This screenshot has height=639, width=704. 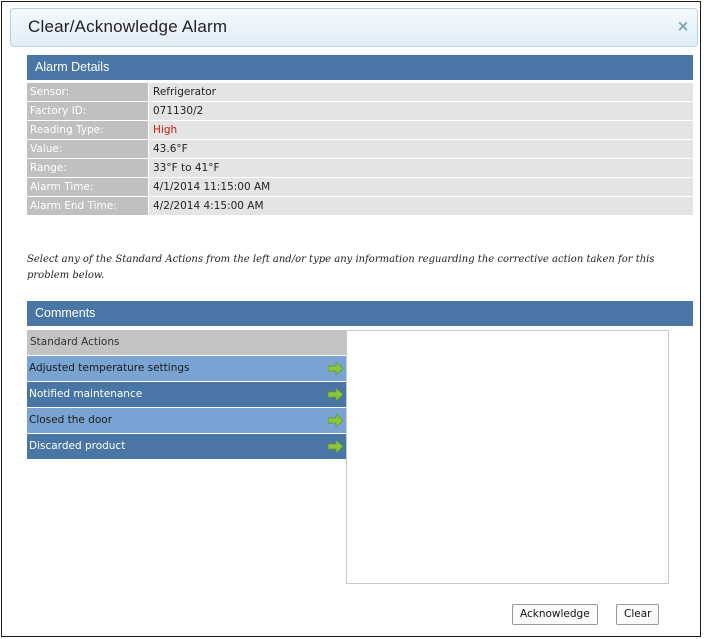 What do you see at coordinates (186, 342) in the screenshot?
I see `standard-actions-heading: Standard Actions` at bounding box center [186, 342].